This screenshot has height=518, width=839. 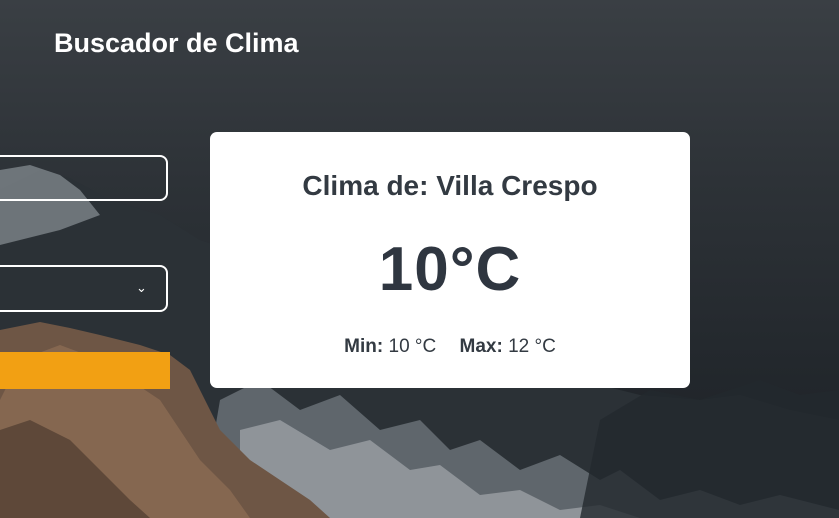 I want to click on result-title: Clima de: Villa Crespo, so click(x=450, y=185).